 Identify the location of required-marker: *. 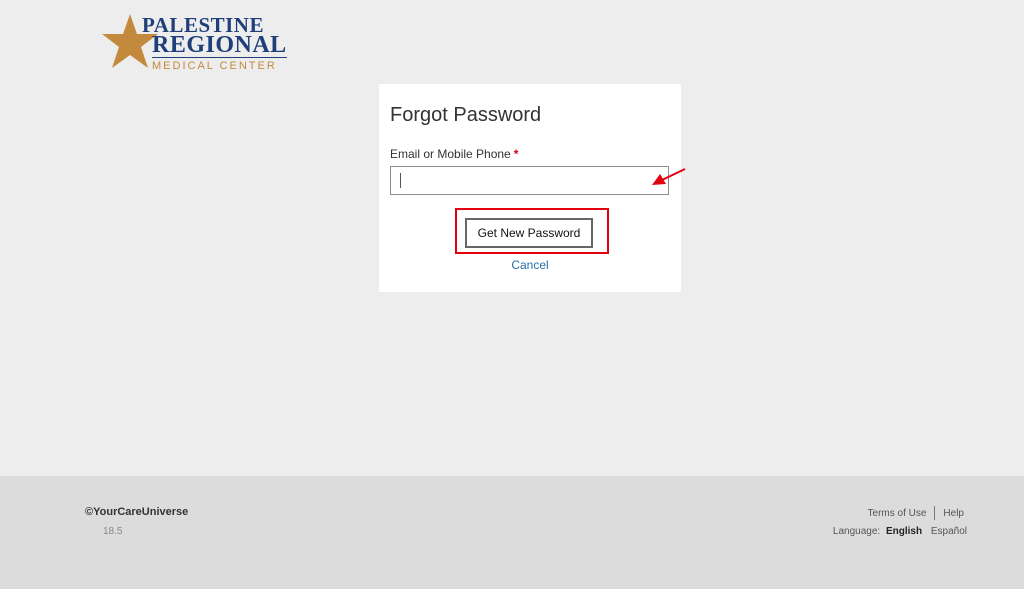
(516, 154).